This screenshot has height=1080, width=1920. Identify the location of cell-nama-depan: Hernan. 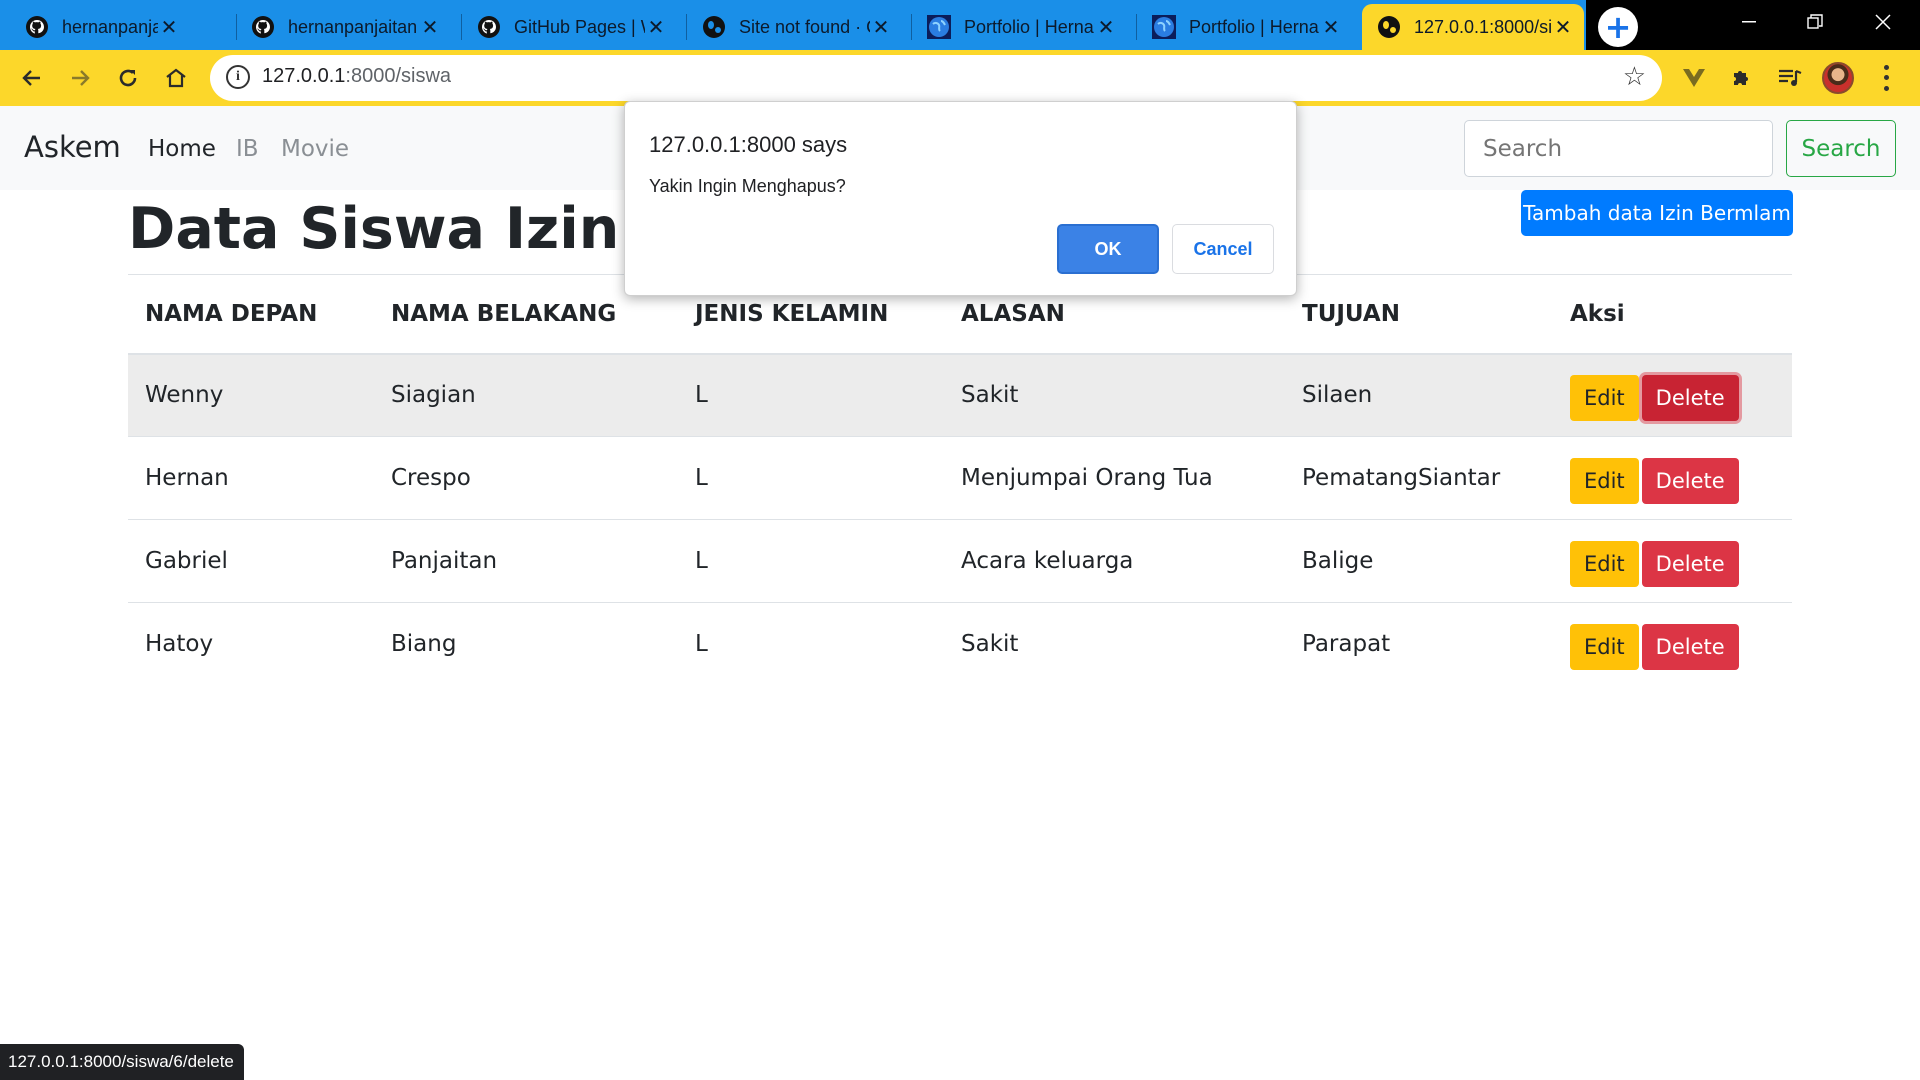
(251, 478).